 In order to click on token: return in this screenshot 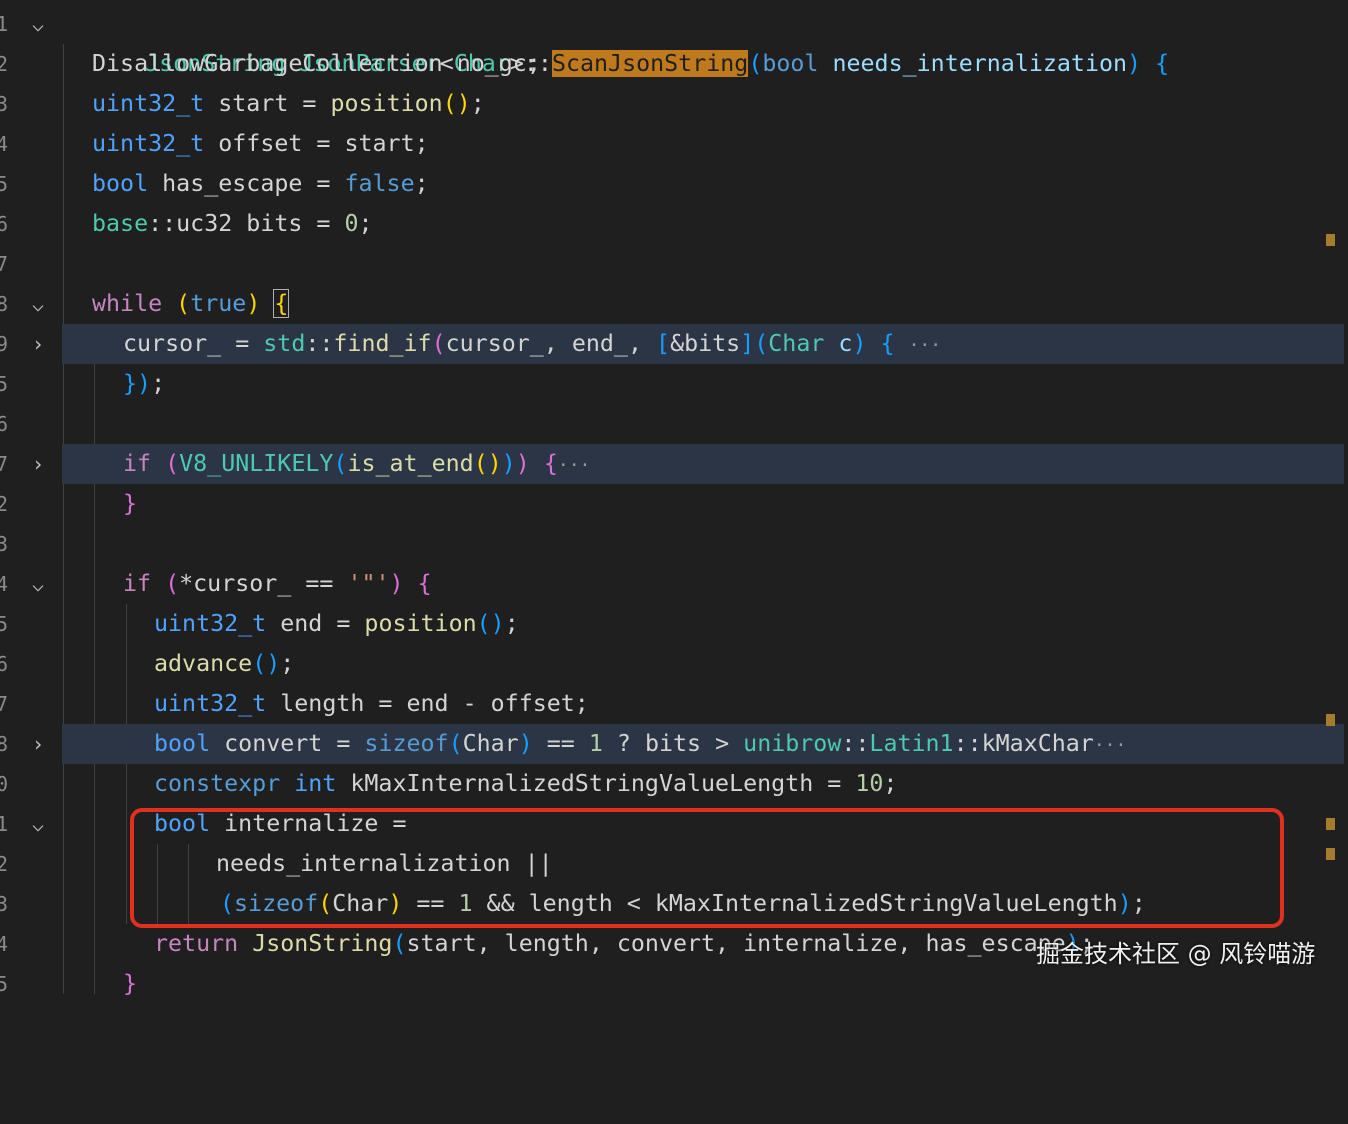, I will do `click(196, 943)`.